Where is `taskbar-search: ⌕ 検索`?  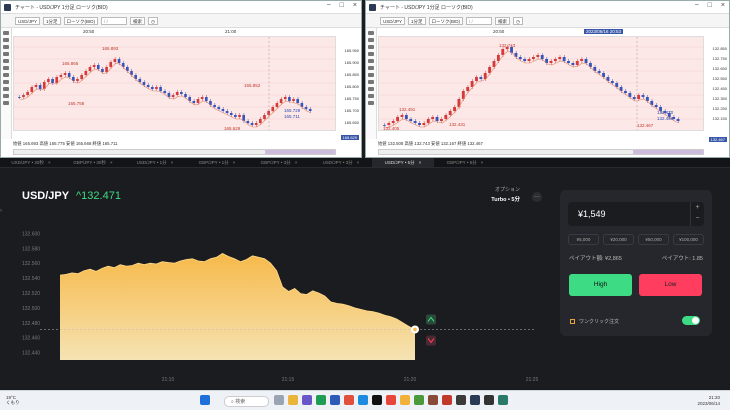 taskbar-search: ⌕ 検索 is located at coordinates (246, 401).